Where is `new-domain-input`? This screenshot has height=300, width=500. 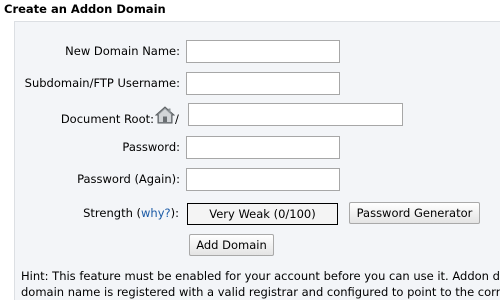
new-domain-input is located at coordinates (263, 51).